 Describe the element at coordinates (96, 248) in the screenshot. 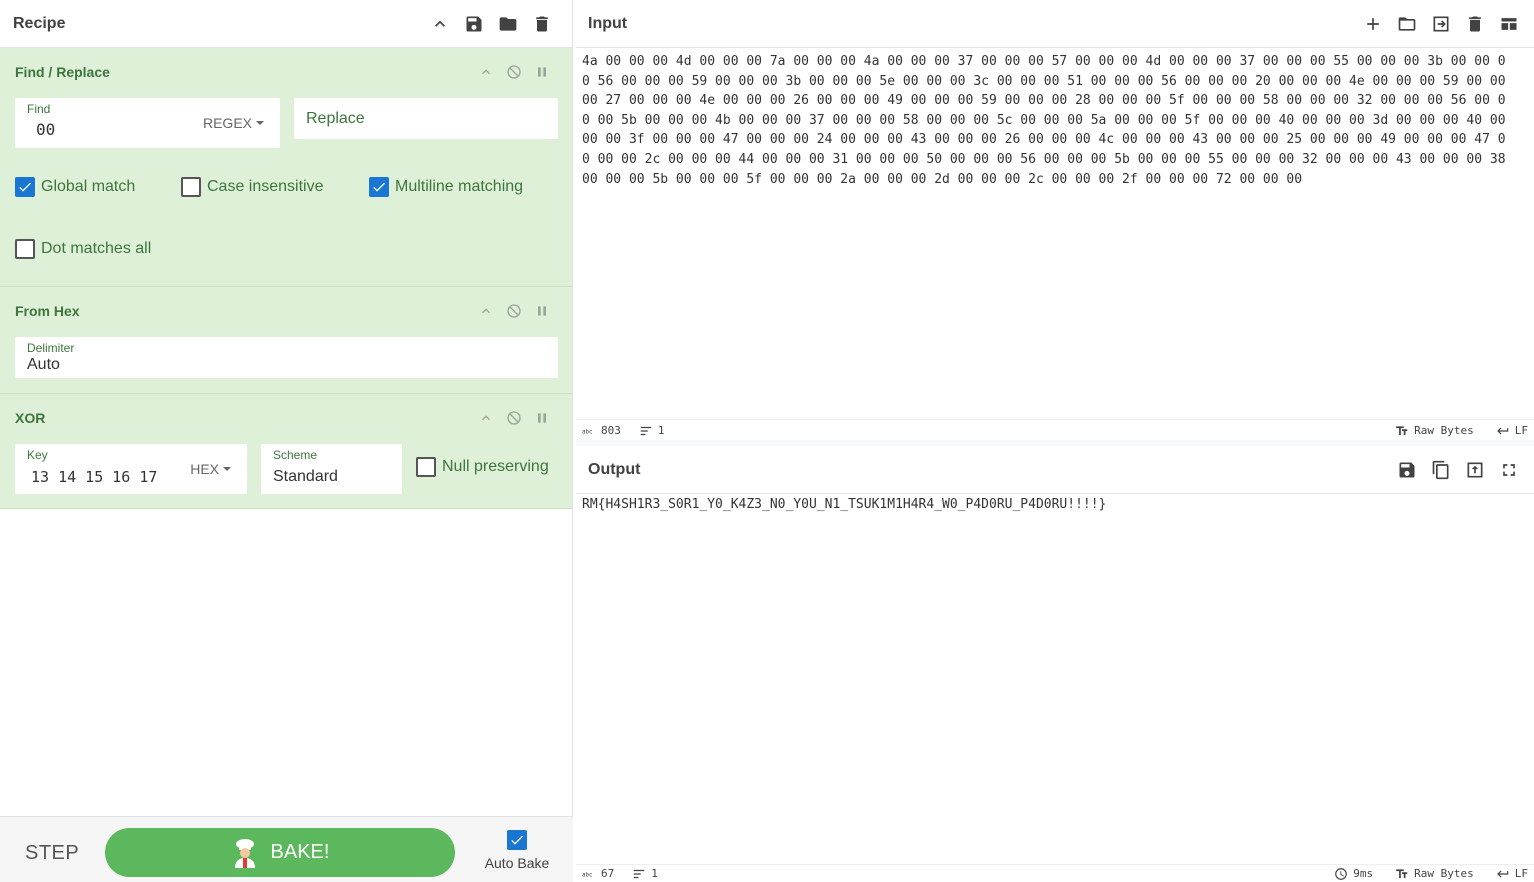

I see `checkbox-label: Dot matches all` at that location.